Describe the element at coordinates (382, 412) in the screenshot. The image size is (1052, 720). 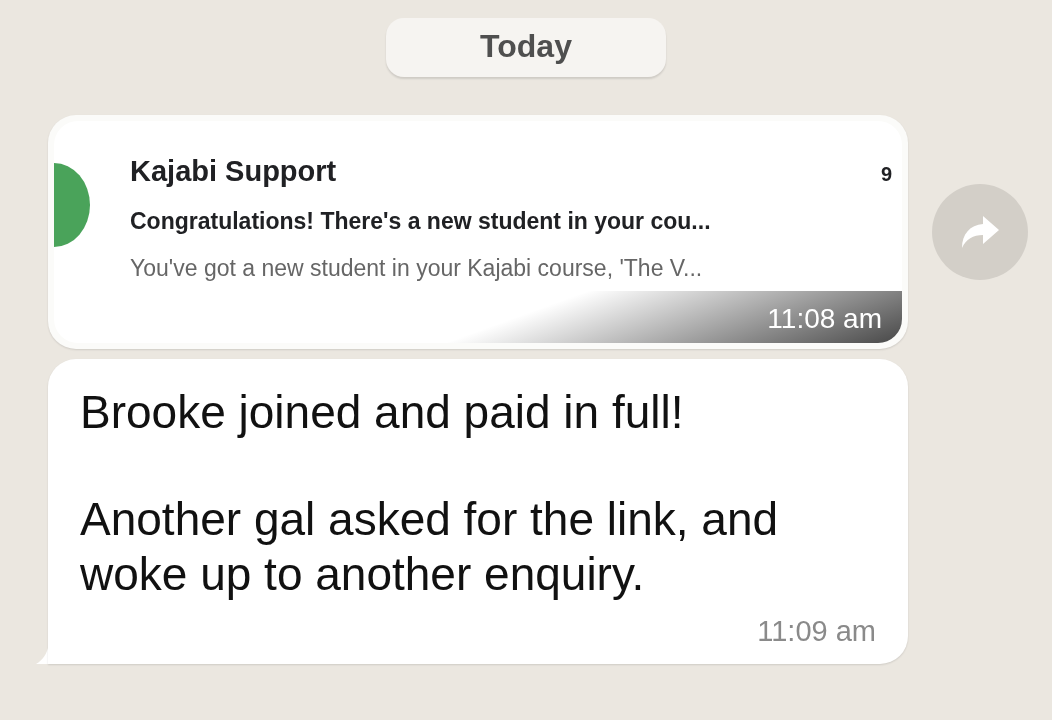
I see `message-text: Brooke joined and paid in full!` at that location.